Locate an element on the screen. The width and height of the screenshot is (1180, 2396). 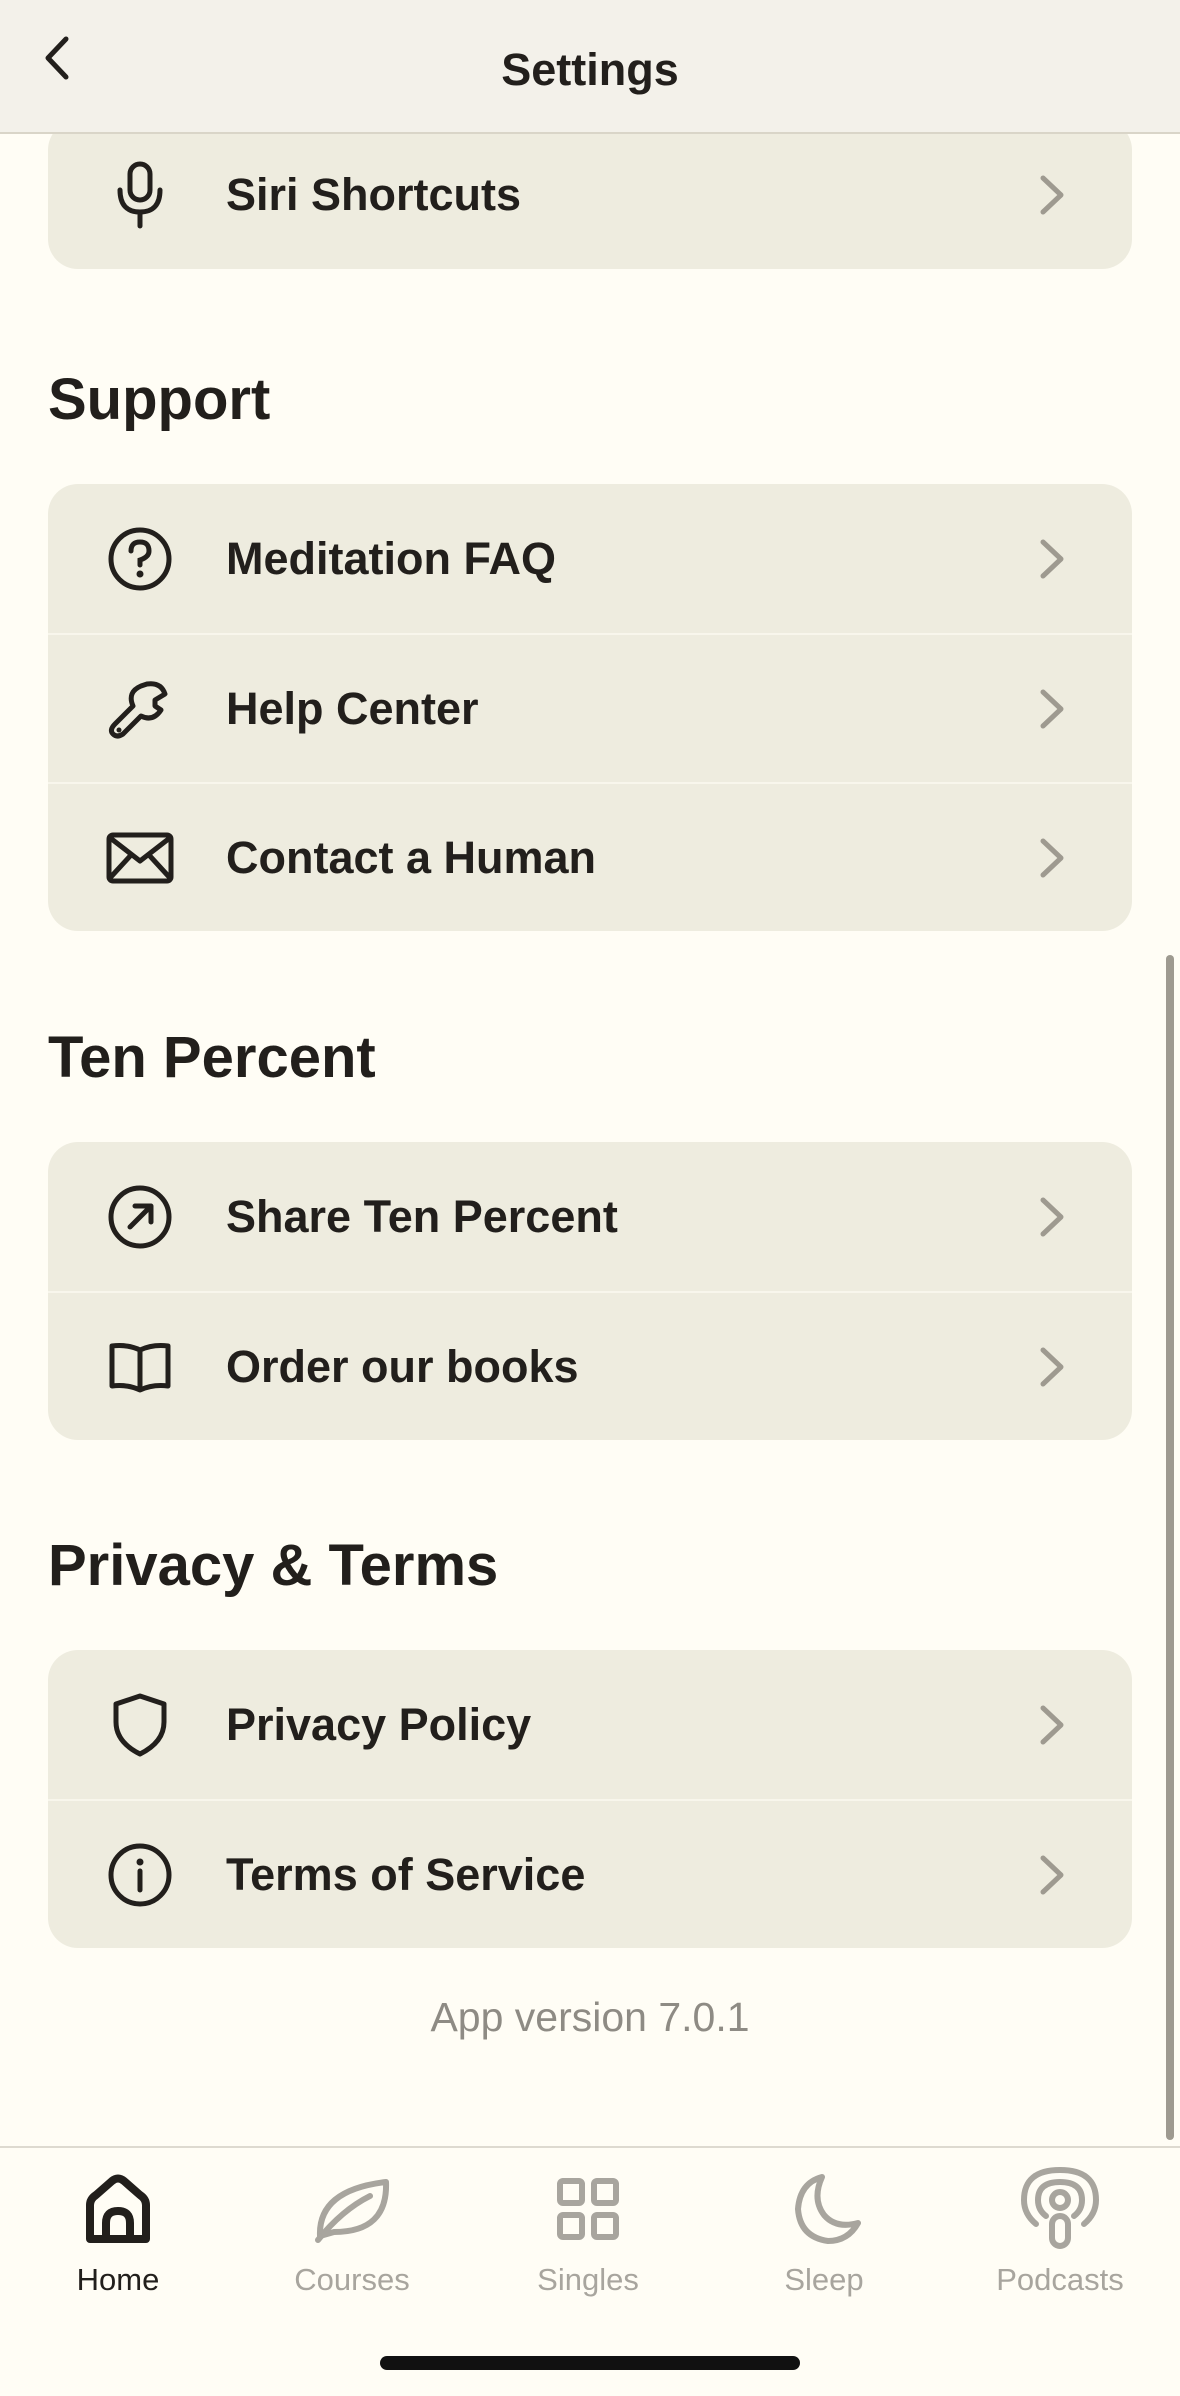
section-title-privacy-terms: Privacy & Terms is located at coordinates (273, 1565).